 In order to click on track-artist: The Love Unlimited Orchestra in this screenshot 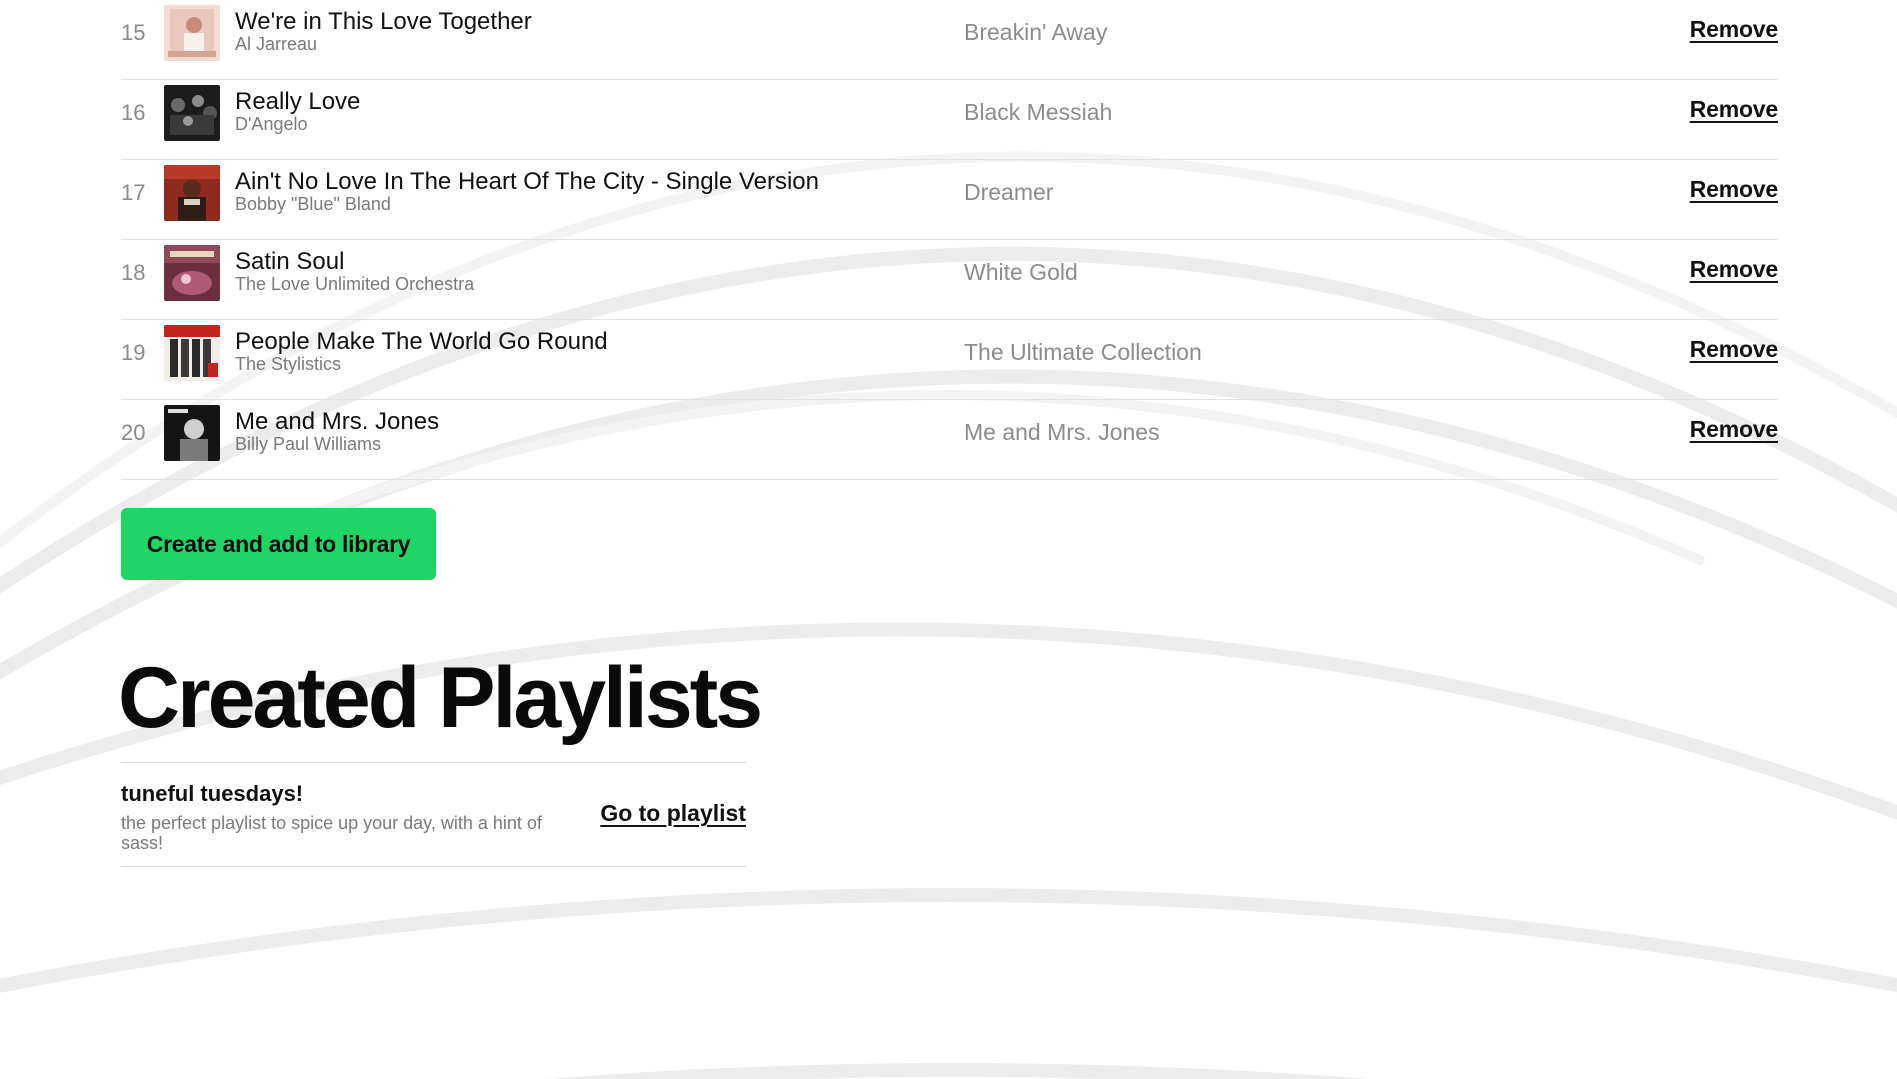, I will do `click(355, 284)`.